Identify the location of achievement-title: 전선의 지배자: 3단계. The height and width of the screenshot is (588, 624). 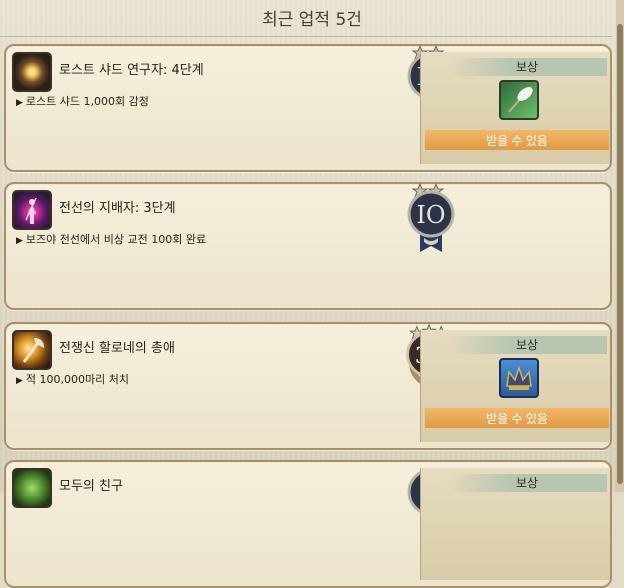
(117, 208).